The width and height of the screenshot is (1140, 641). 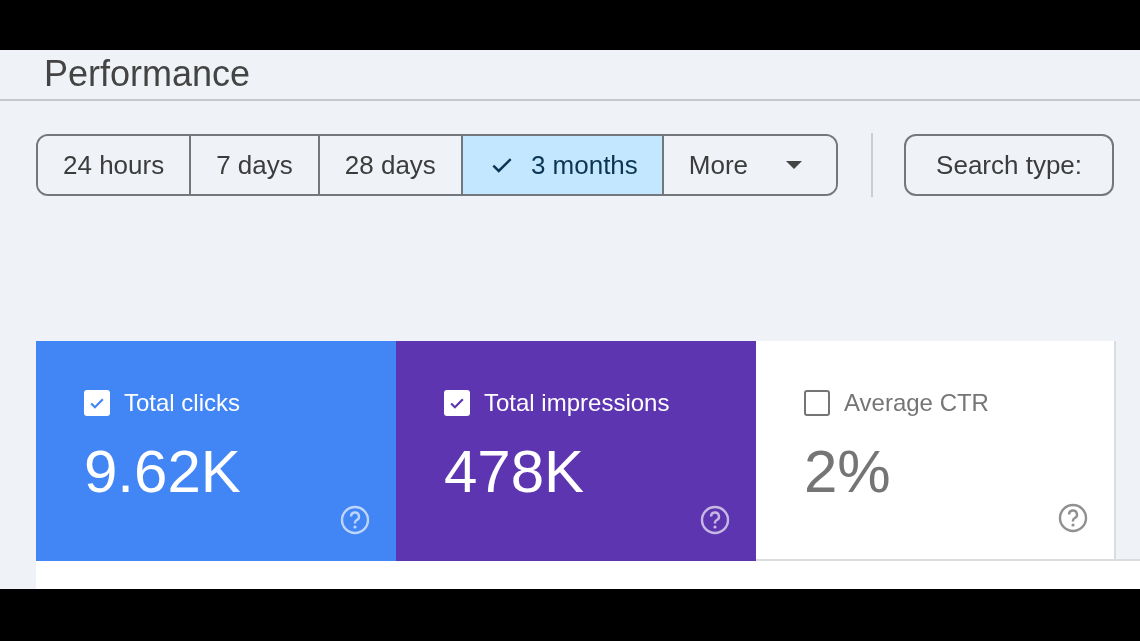 I want to click on metric-card: Average CTR 2%, so click(x=936, y=451).